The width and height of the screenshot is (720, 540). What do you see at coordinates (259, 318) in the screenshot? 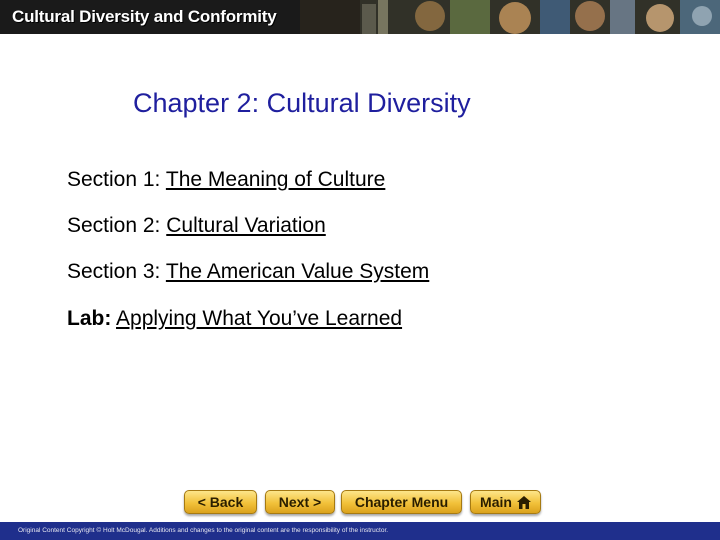
I see `lab-link: Applying What You’ve Learned` at bounding box center [259, 318].